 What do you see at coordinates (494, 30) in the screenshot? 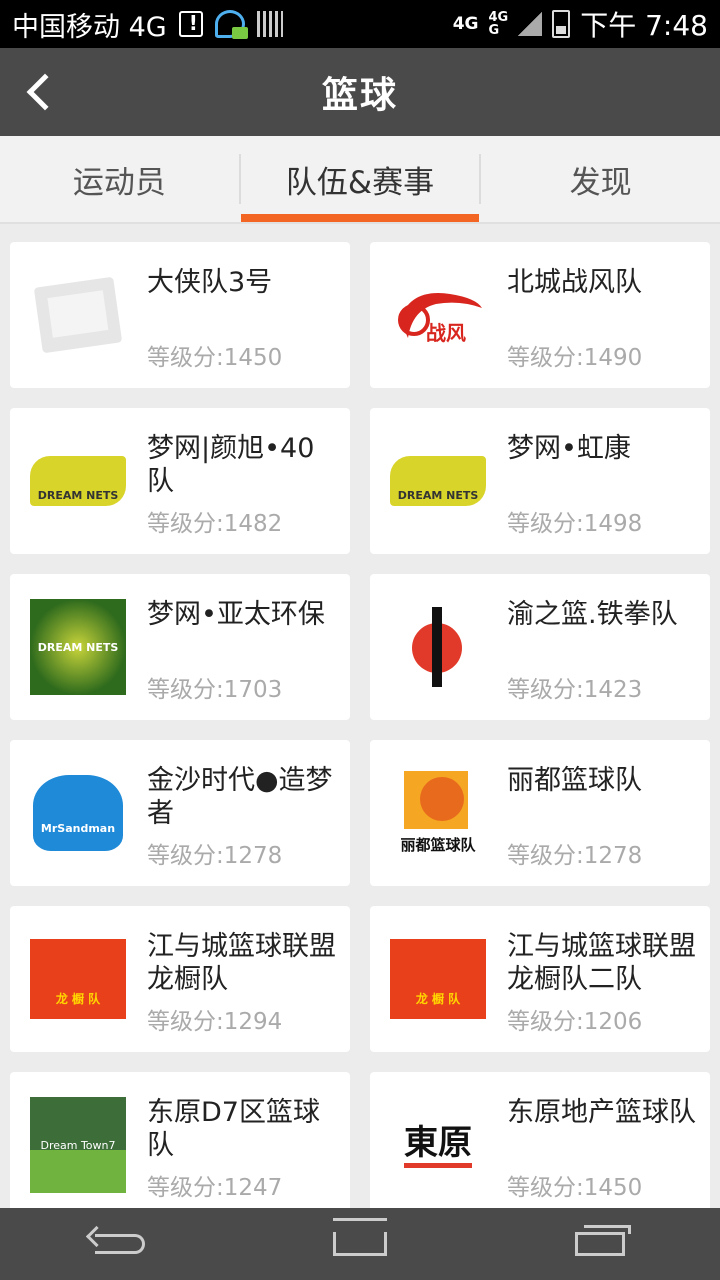
I see `network-g-label: G` at bounding box center [494, 30].